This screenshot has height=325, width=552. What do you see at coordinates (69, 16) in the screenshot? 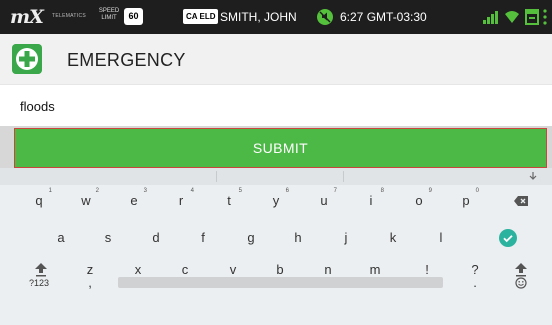
I see `telematics-label: TELEMATICS` at bounding box center [69, 16].